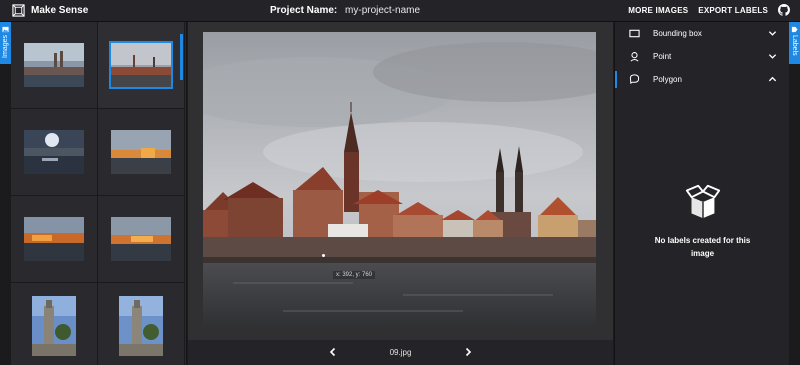 The width and height of the screenshot is (800, 365). Describe the element at coordinates (382, 10) in the screenshot. I see `project-name-value: my-project-name` at that location.